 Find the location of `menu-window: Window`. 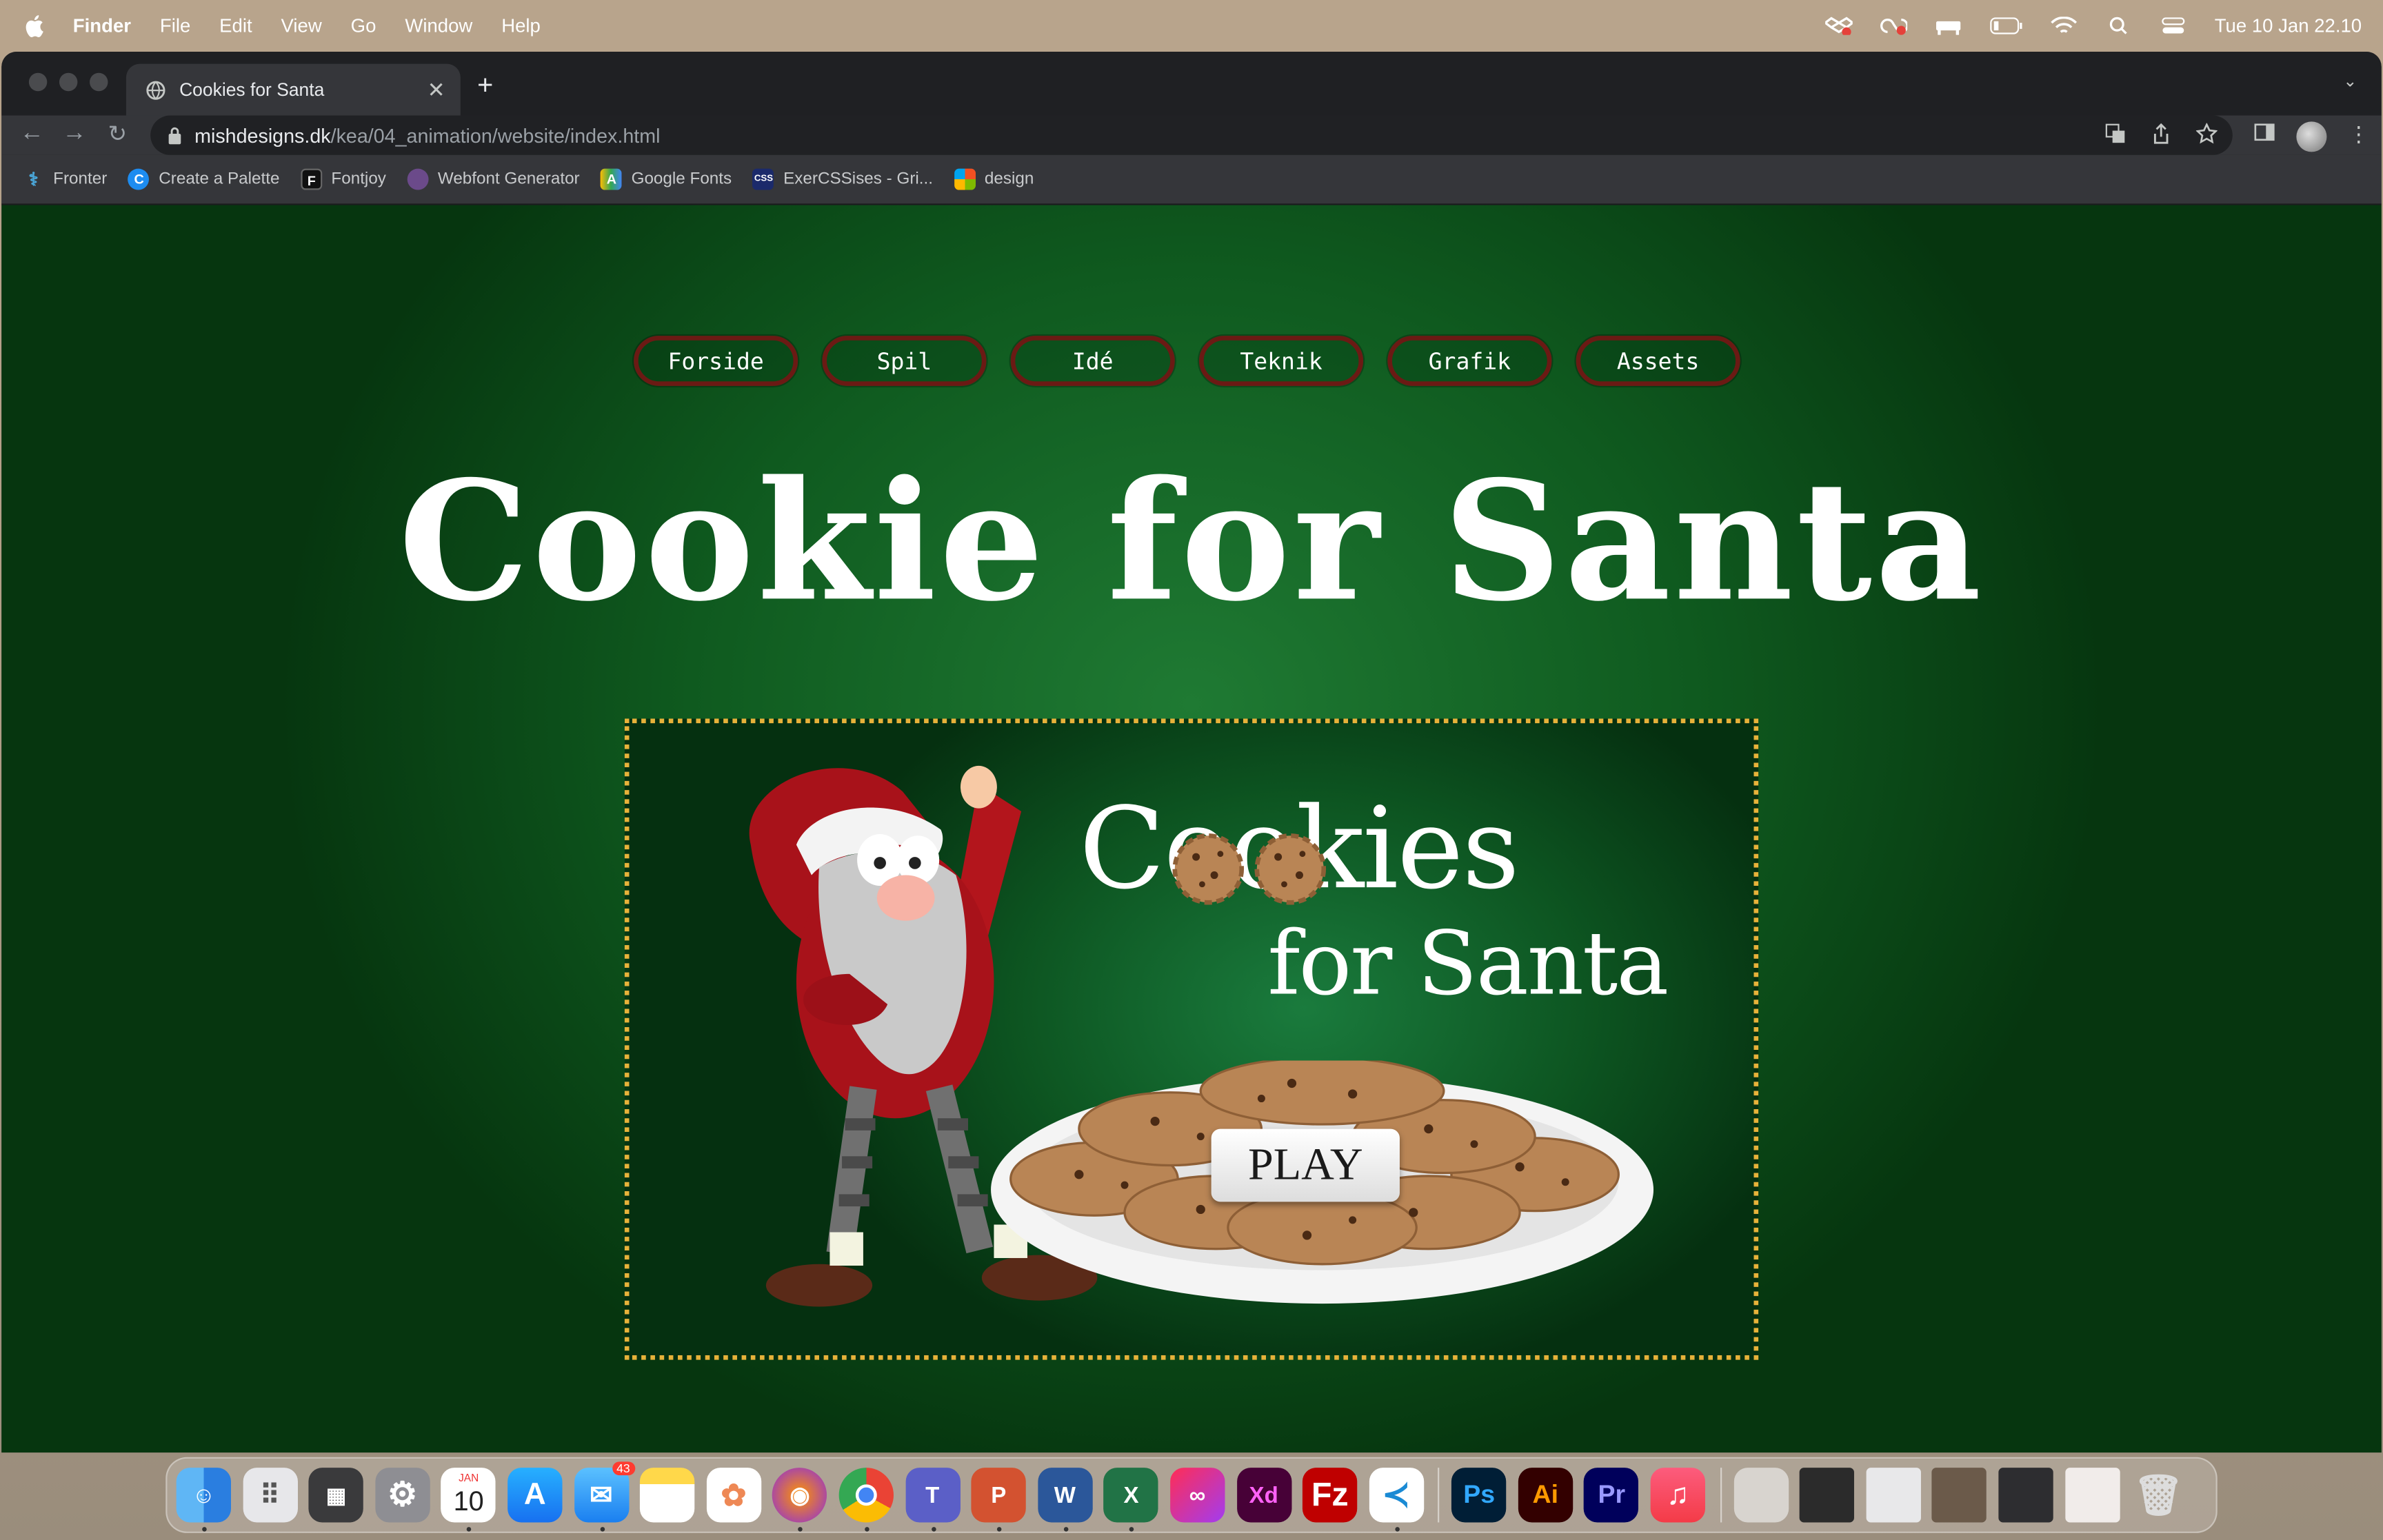

menu-window: Window is located at coordinates (438, 25).